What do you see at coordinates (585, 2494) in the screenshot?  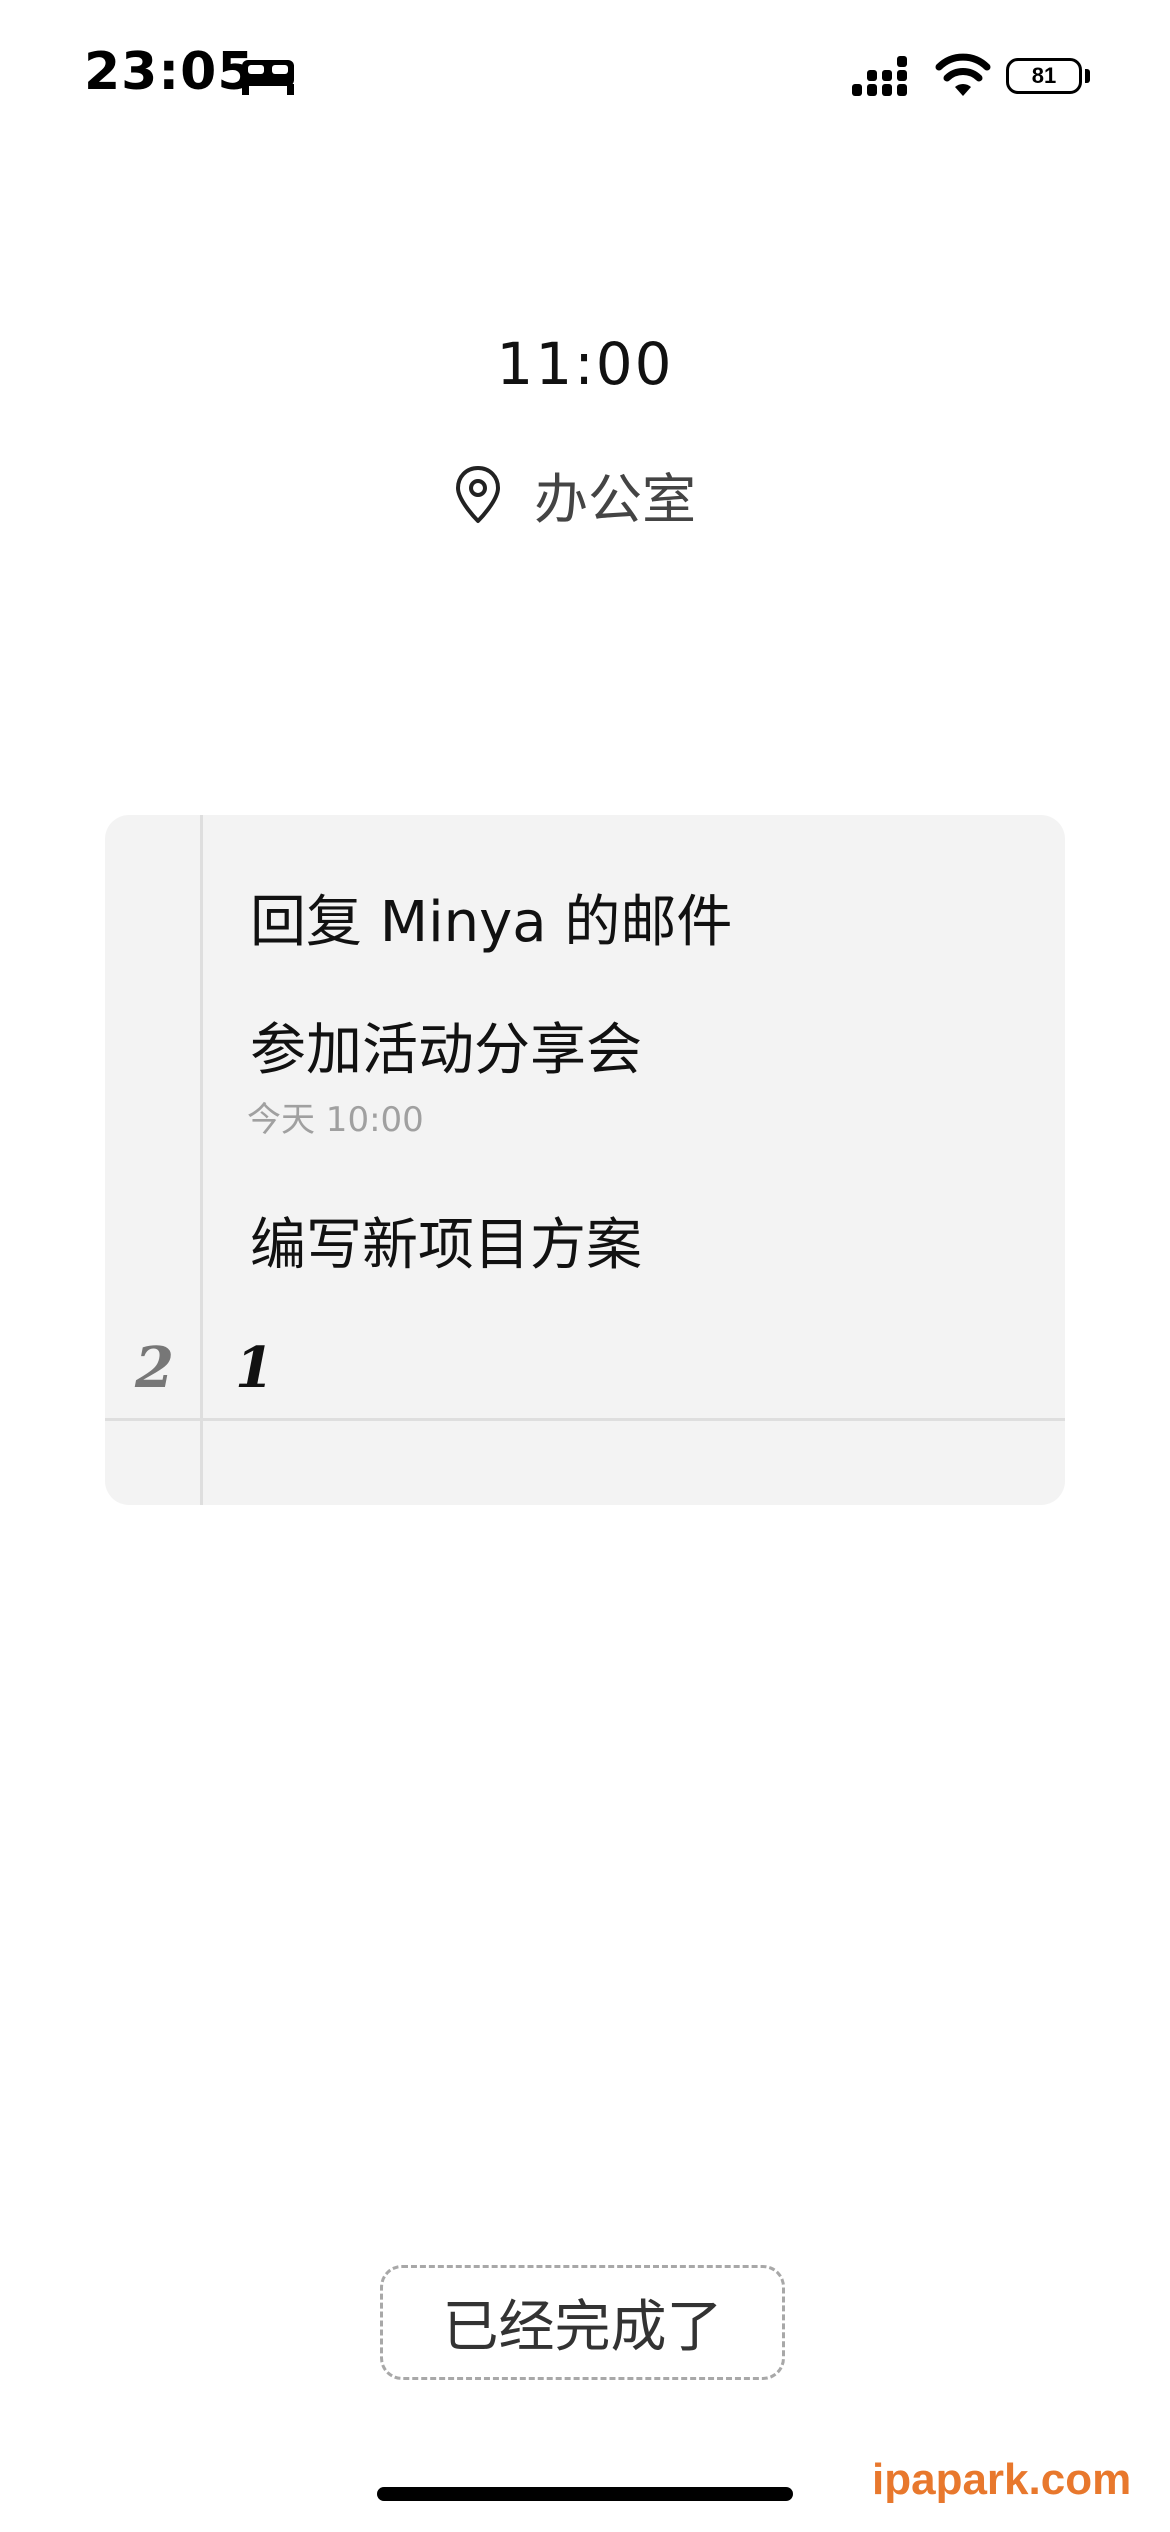 I see `home-indicator` at bounding box center [585, 2494].